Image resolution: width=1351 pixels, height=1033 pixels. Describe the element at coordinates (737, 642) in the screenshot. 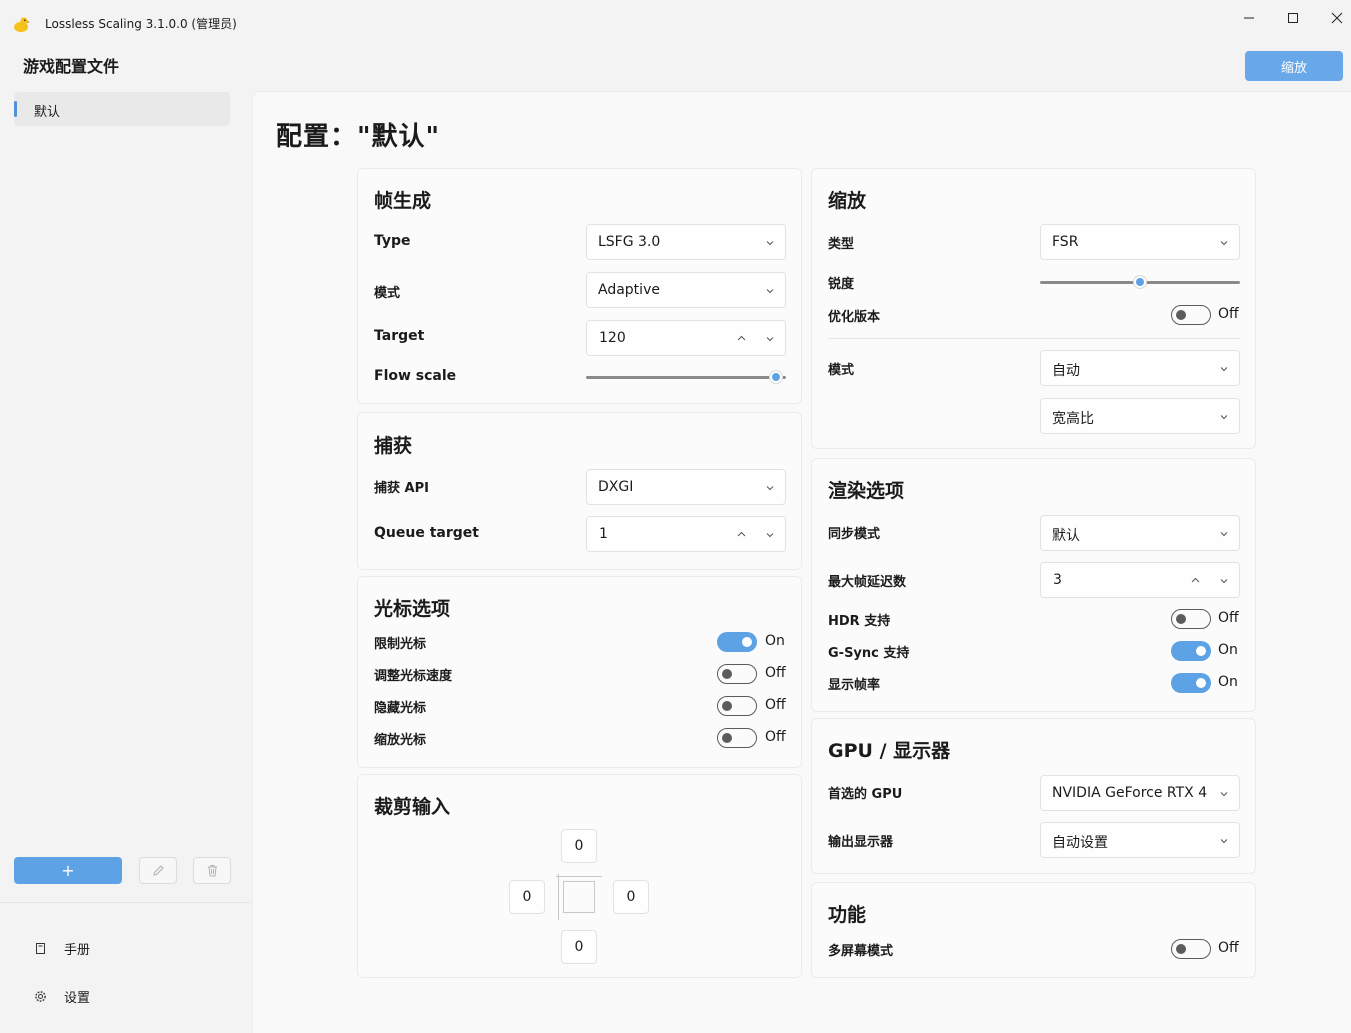

I see `limit-cursor-toggle` at that location.